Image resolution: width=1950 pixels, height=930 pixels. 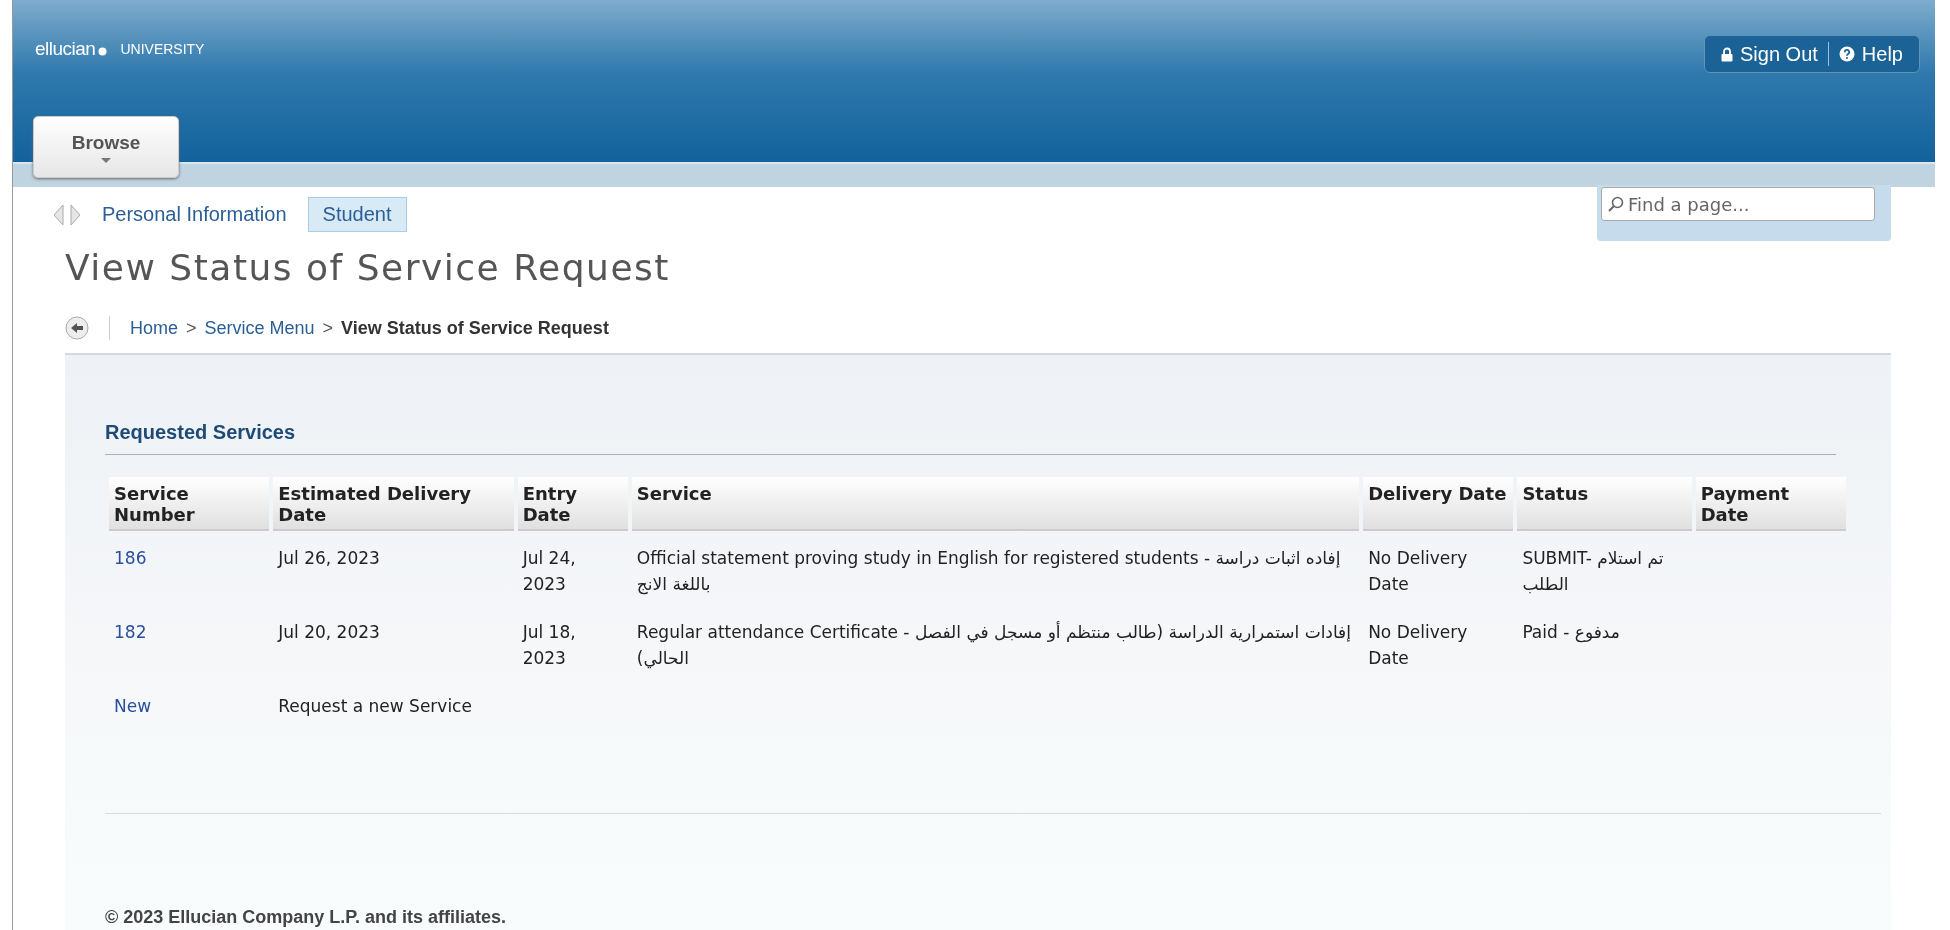 What do you see at coordinates (1770, 504) in the screenshot?
I see `column-header: Payment Date` at bounding box center [1770, 504].